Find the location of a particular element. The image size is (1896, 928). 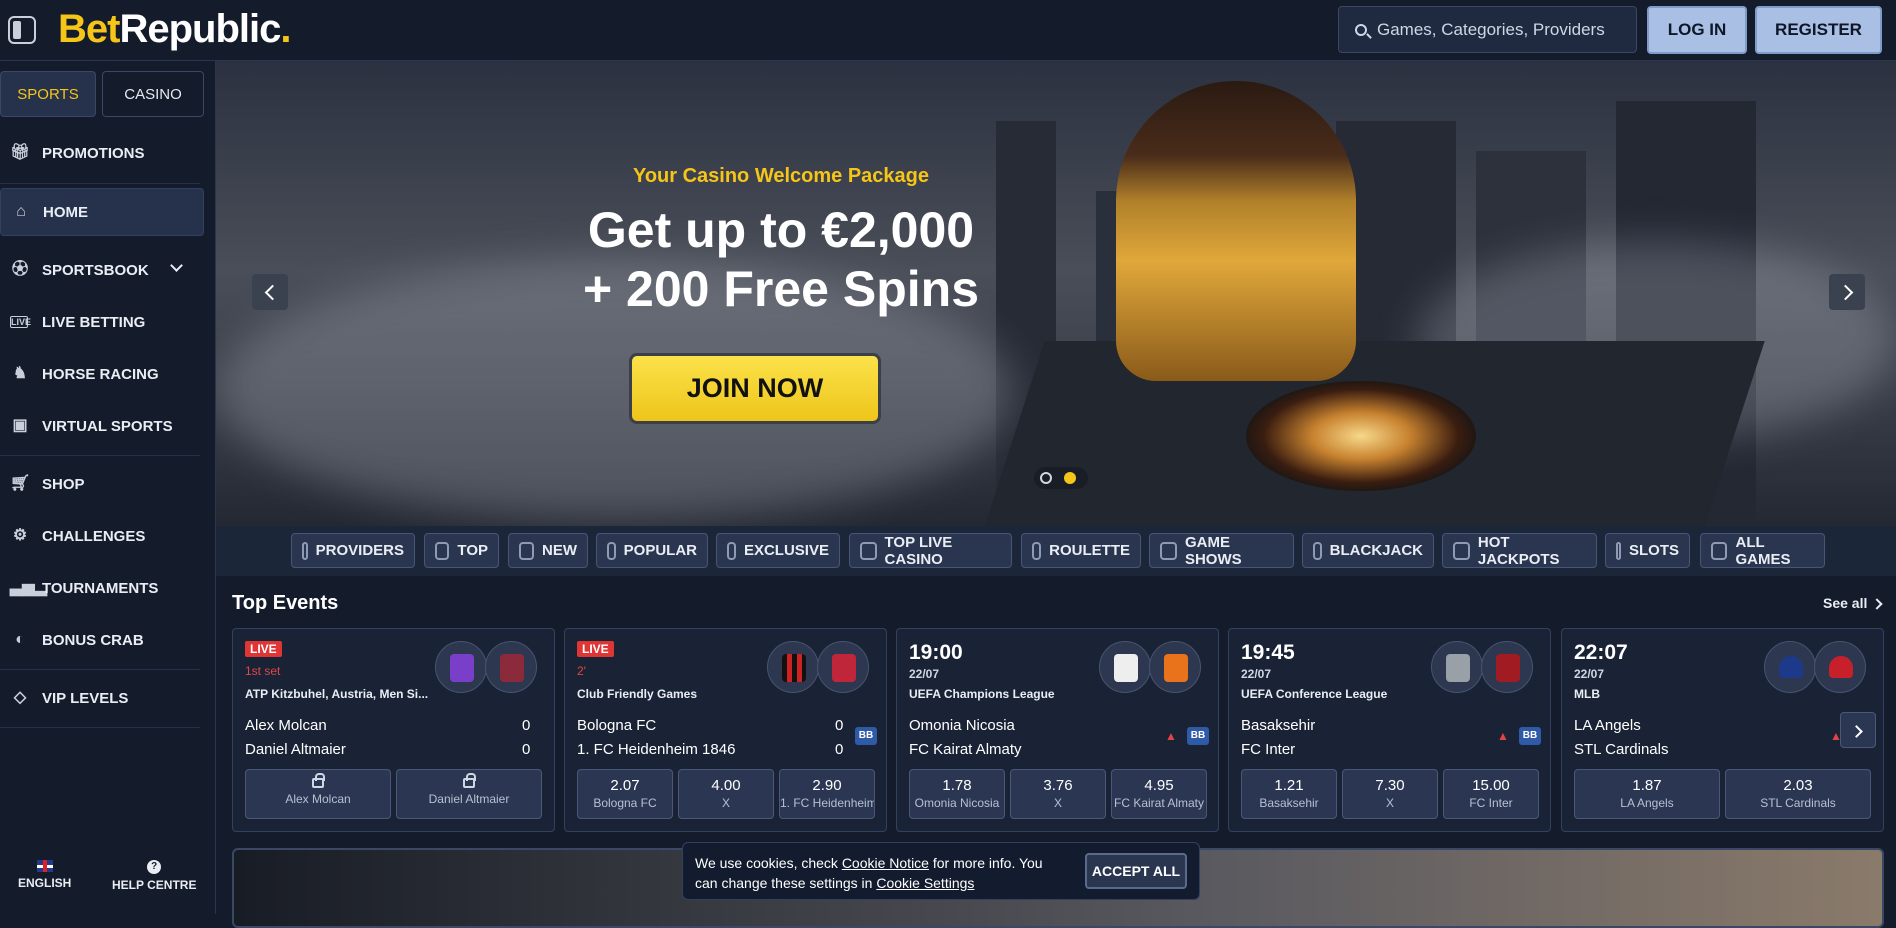

cookie-settings-link: Cookie Settings is located at coordinates (925, 883).